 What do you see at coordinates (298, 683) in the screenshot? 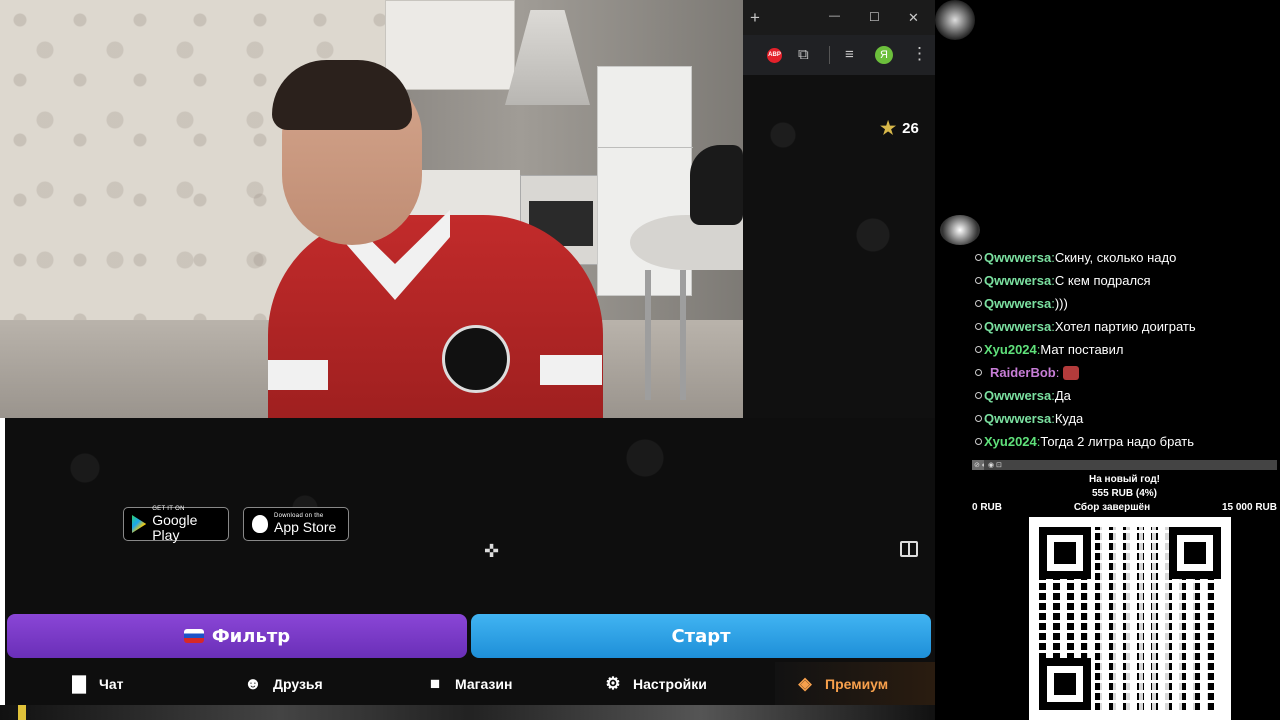
I see `nav-friends-label: Друзья` at bounding box center [298, 683].